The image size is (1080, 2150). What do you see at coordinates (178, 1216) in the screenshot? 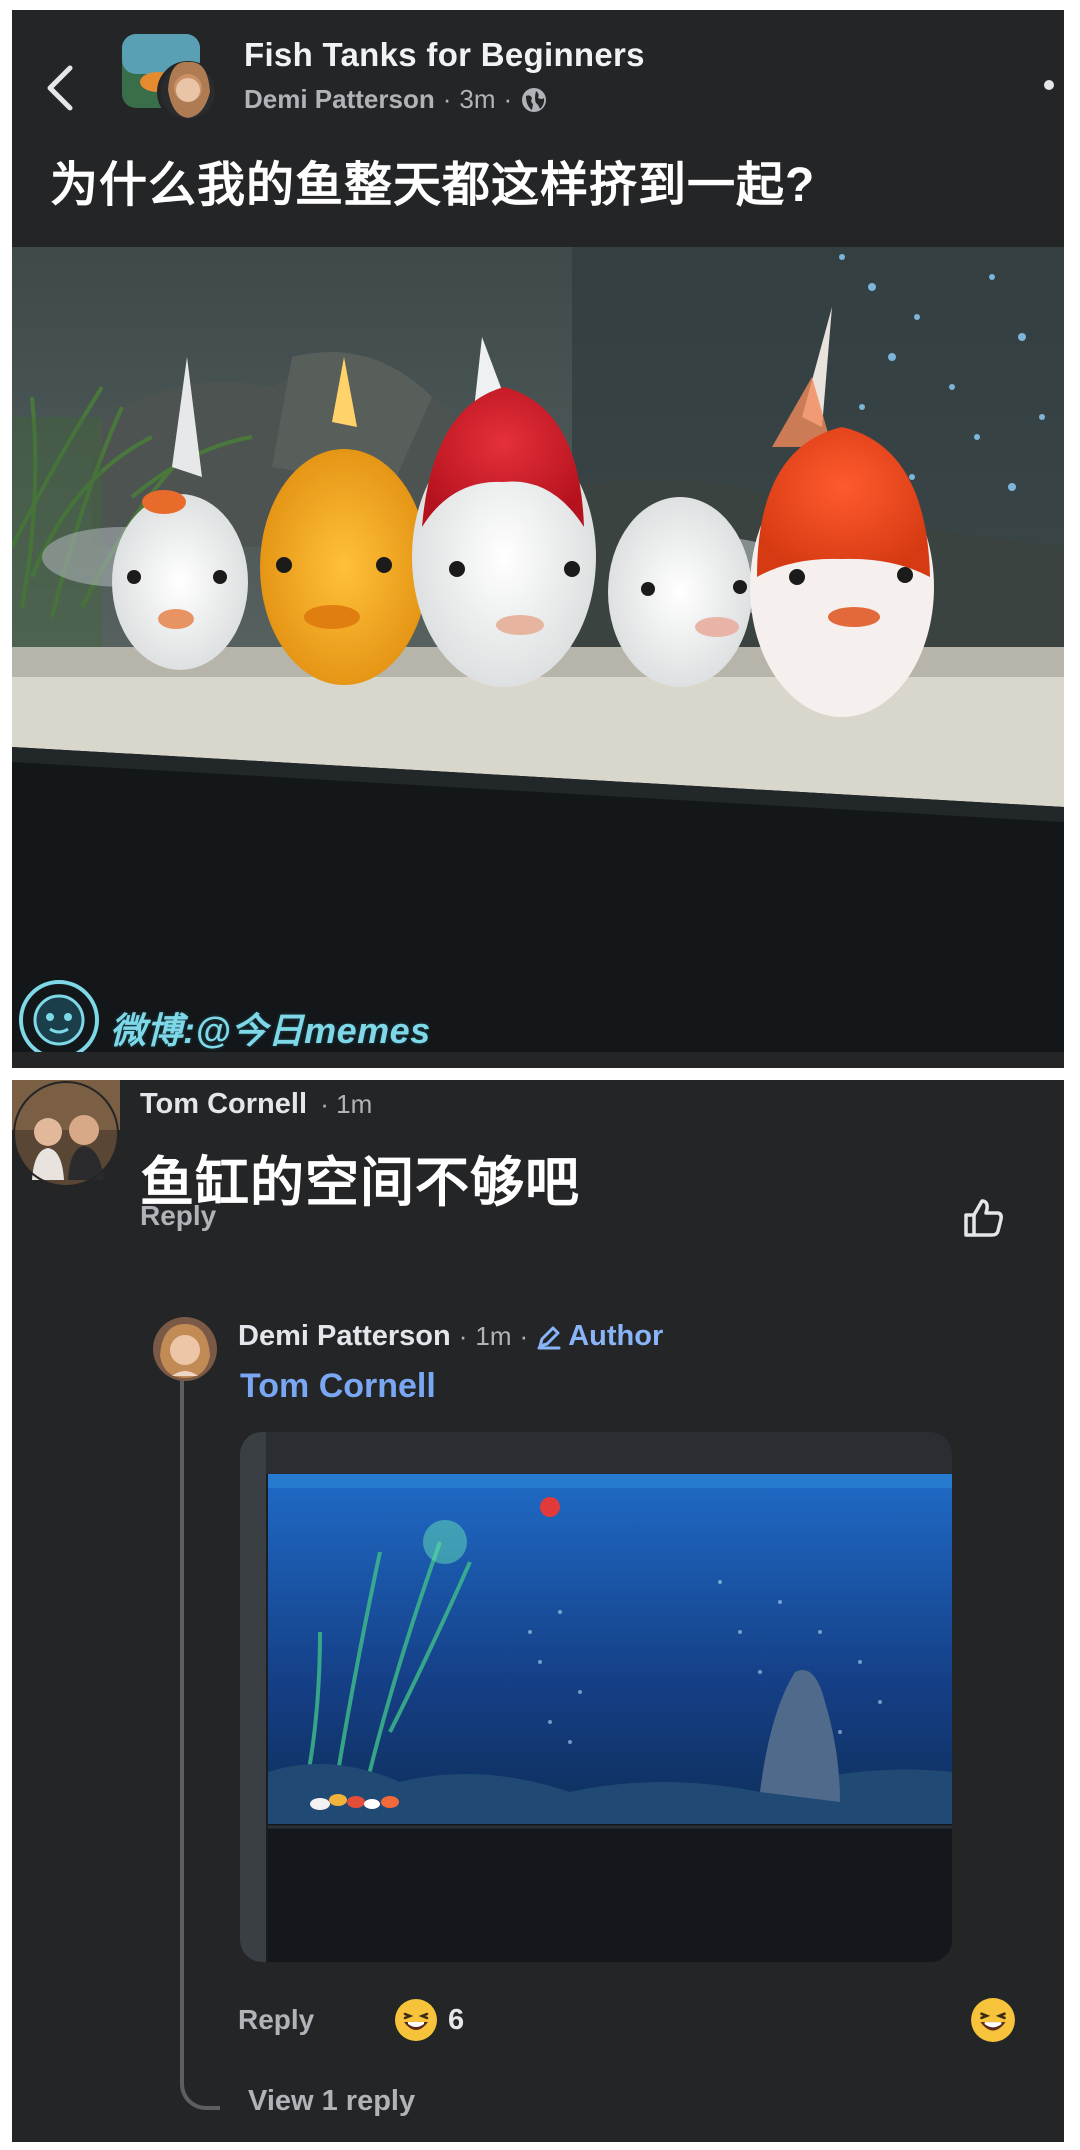
I see `comment-reply-button: Reply` at bounding box center [178, 1216].